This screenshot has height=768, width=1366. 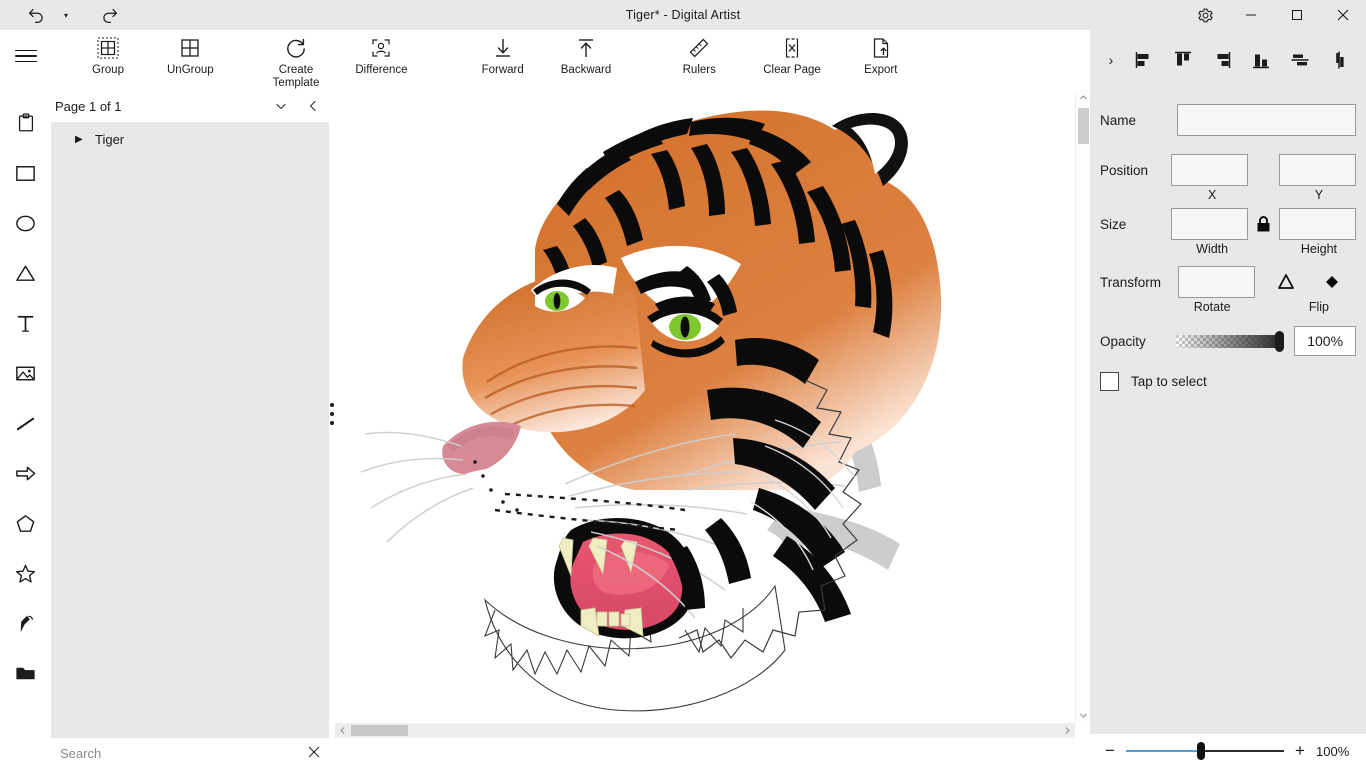 I want to click on expand-arrow-icon: ▶, so click(x=85, y=139).